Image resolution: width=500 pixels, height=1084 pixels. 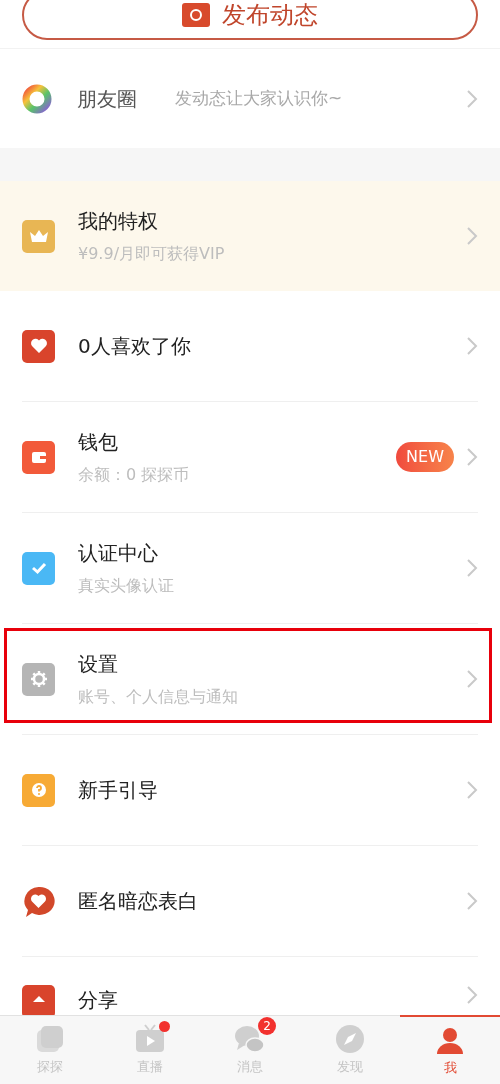 I want to click on menu-row: 匿名暗恋表白, so click(x=250, y=901).